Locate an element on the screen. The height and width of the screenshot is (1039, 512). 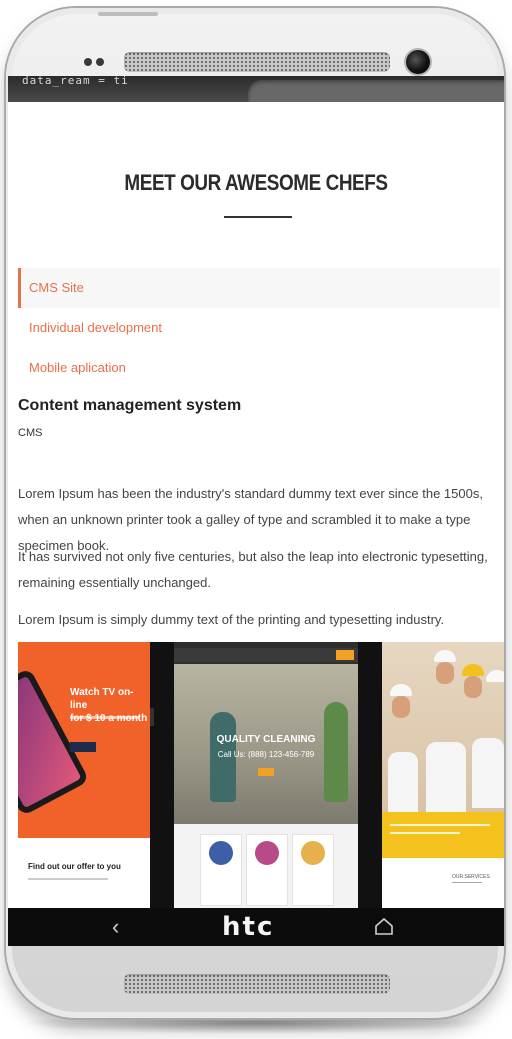
tv-find-offer-subtext is located at coordinates (68, 879).